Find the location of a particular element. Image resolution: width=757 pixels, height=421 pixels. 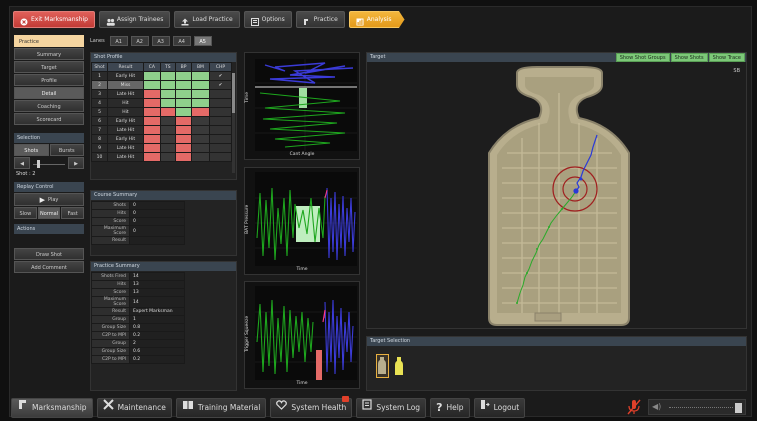

marksmanship-button: Marksmanship is located at coordinates (52, 408).